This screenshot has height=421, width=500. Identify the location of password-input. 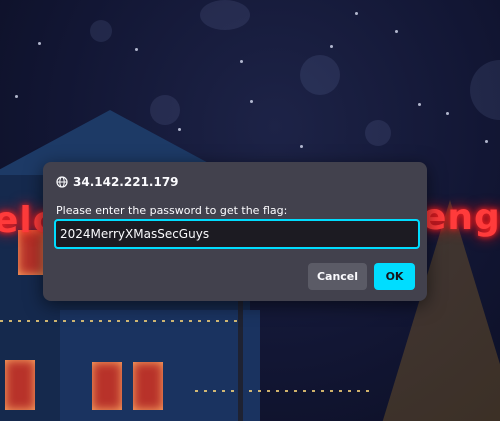
(237, 234).